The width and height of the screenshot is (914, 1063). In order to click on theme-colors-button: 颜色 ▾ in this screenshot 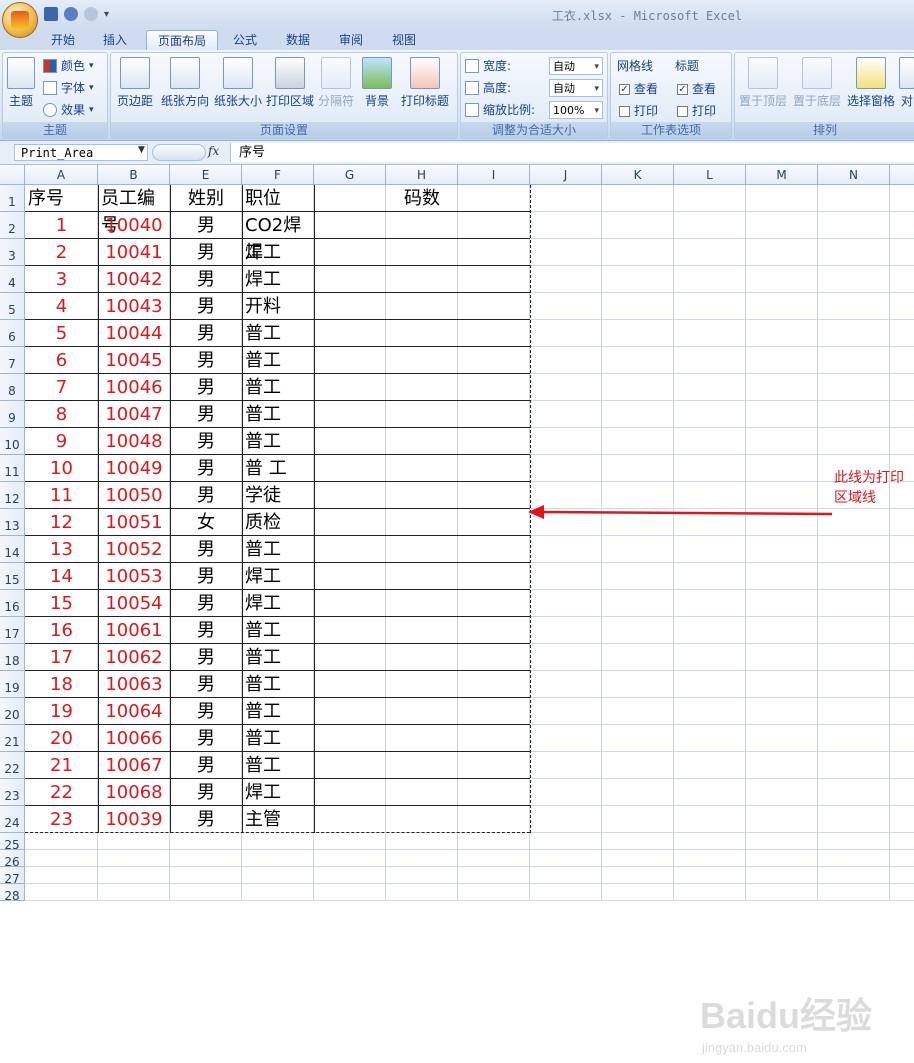, I will do `click(68, 66)`.